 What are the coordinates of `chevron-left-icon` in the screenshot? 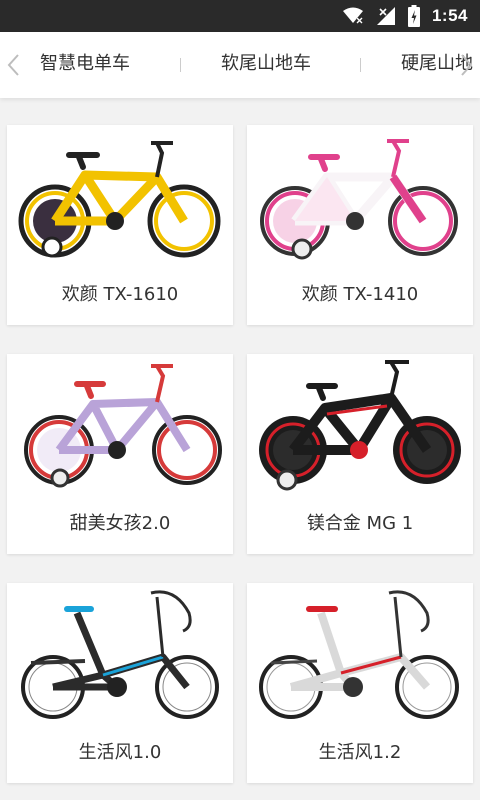 It's located at (14, 65).